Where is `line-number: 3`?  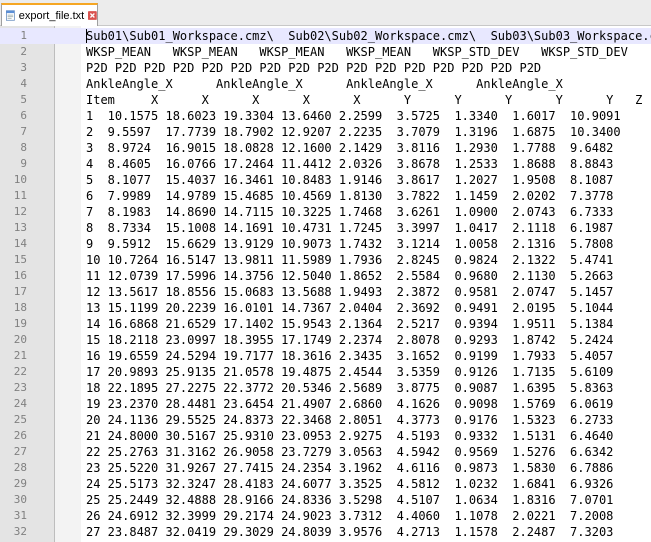
line-number: 3 is located at coordinates (23, 67).